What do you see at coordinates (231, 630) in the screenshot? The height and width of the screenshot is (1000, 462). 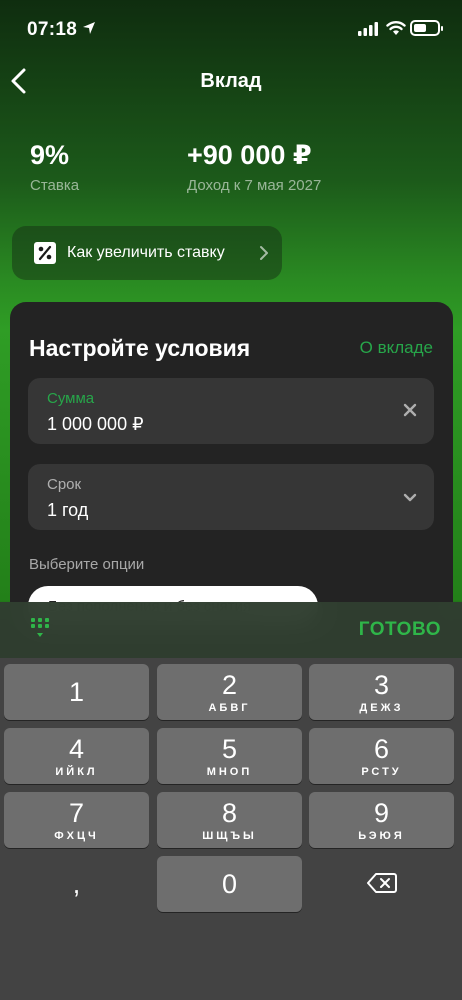 I see `keyboard-toolbar: ГОТОВО` at bounding box center [231, 630].